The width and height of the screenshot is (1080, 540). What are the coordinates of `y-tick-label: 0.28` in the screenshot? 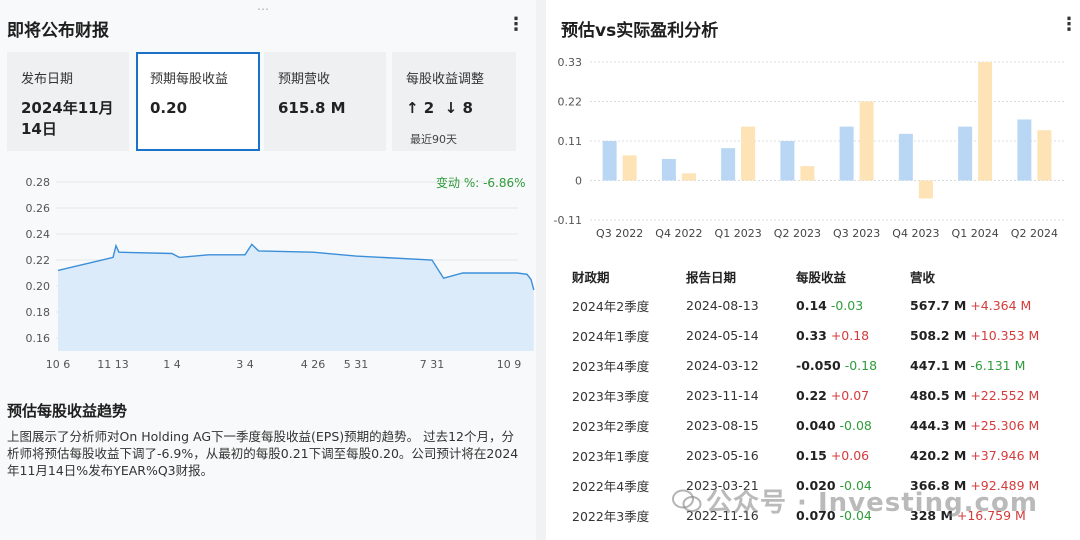 It's located at (38, 182).